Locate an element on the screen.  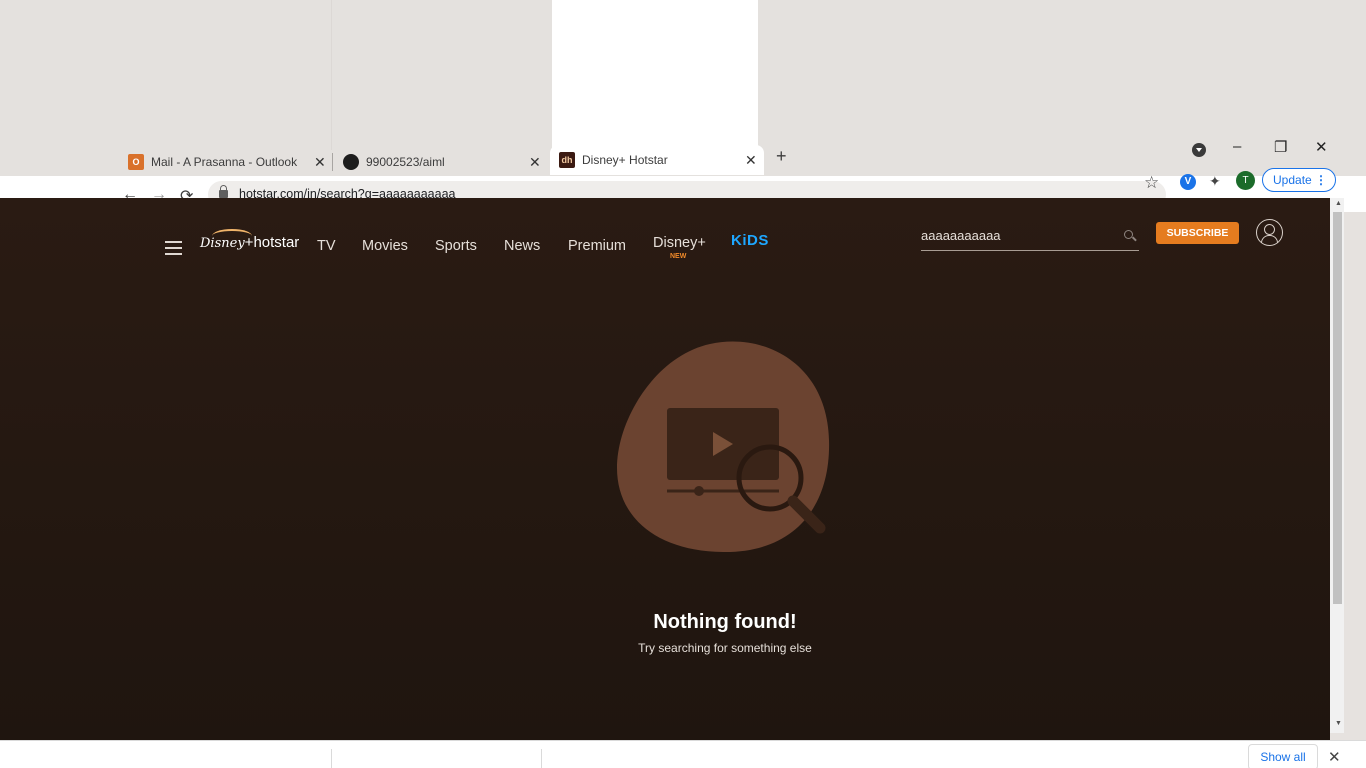
update-button: Update ⋮ is located at coordinates (1299, 180).